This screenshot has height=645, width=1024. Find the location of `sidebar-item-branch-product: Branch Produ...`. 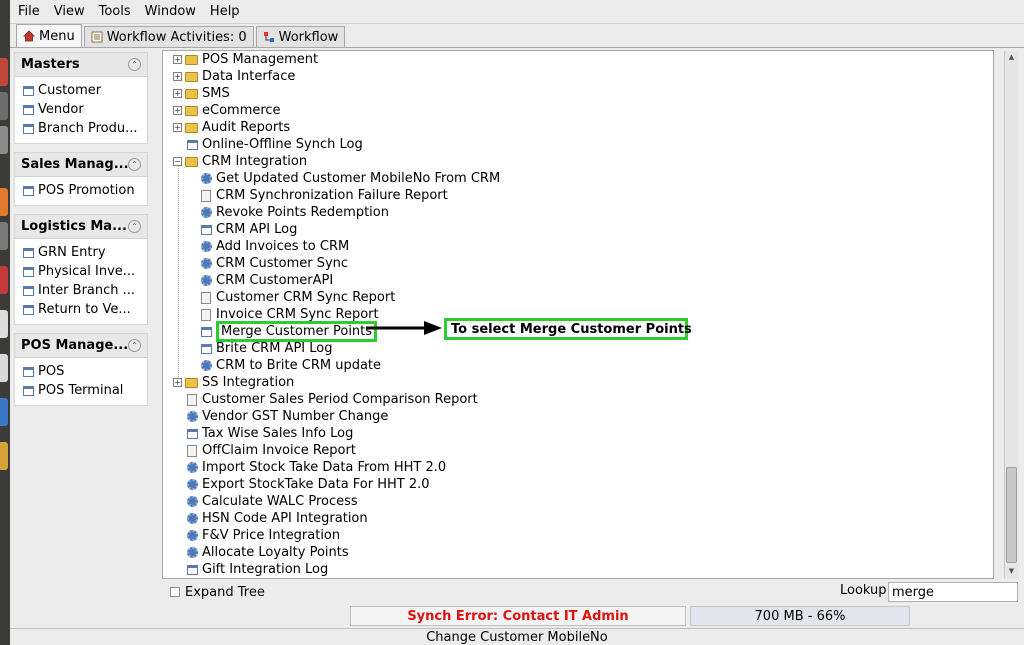

sidebar-item-branch-product: Branch Produ... is located at coordinates (85, 128).